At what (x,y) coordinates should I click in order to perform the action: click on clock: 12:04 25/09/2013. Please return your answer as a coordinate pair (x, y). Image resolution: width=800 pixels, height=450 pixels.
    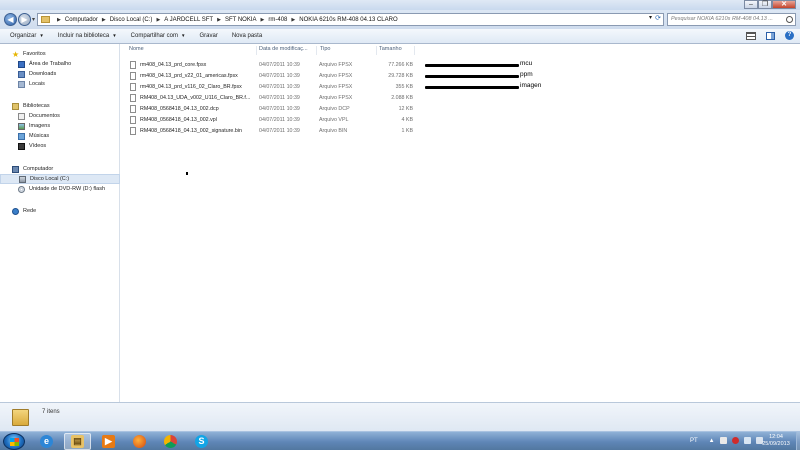
    Looking at the image, I should click on (776, 441).